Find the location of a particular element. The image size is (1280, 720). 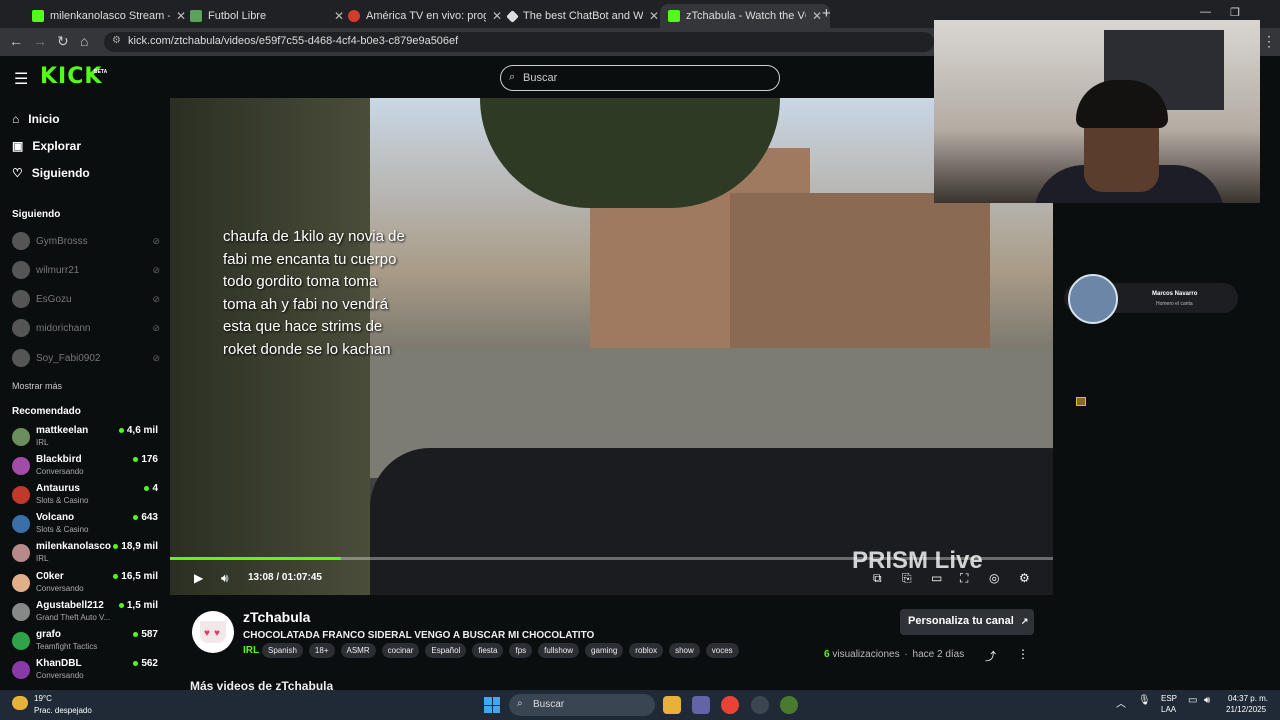

settings-gear-icon: ⚙ is located at coordinates (1024, 578).